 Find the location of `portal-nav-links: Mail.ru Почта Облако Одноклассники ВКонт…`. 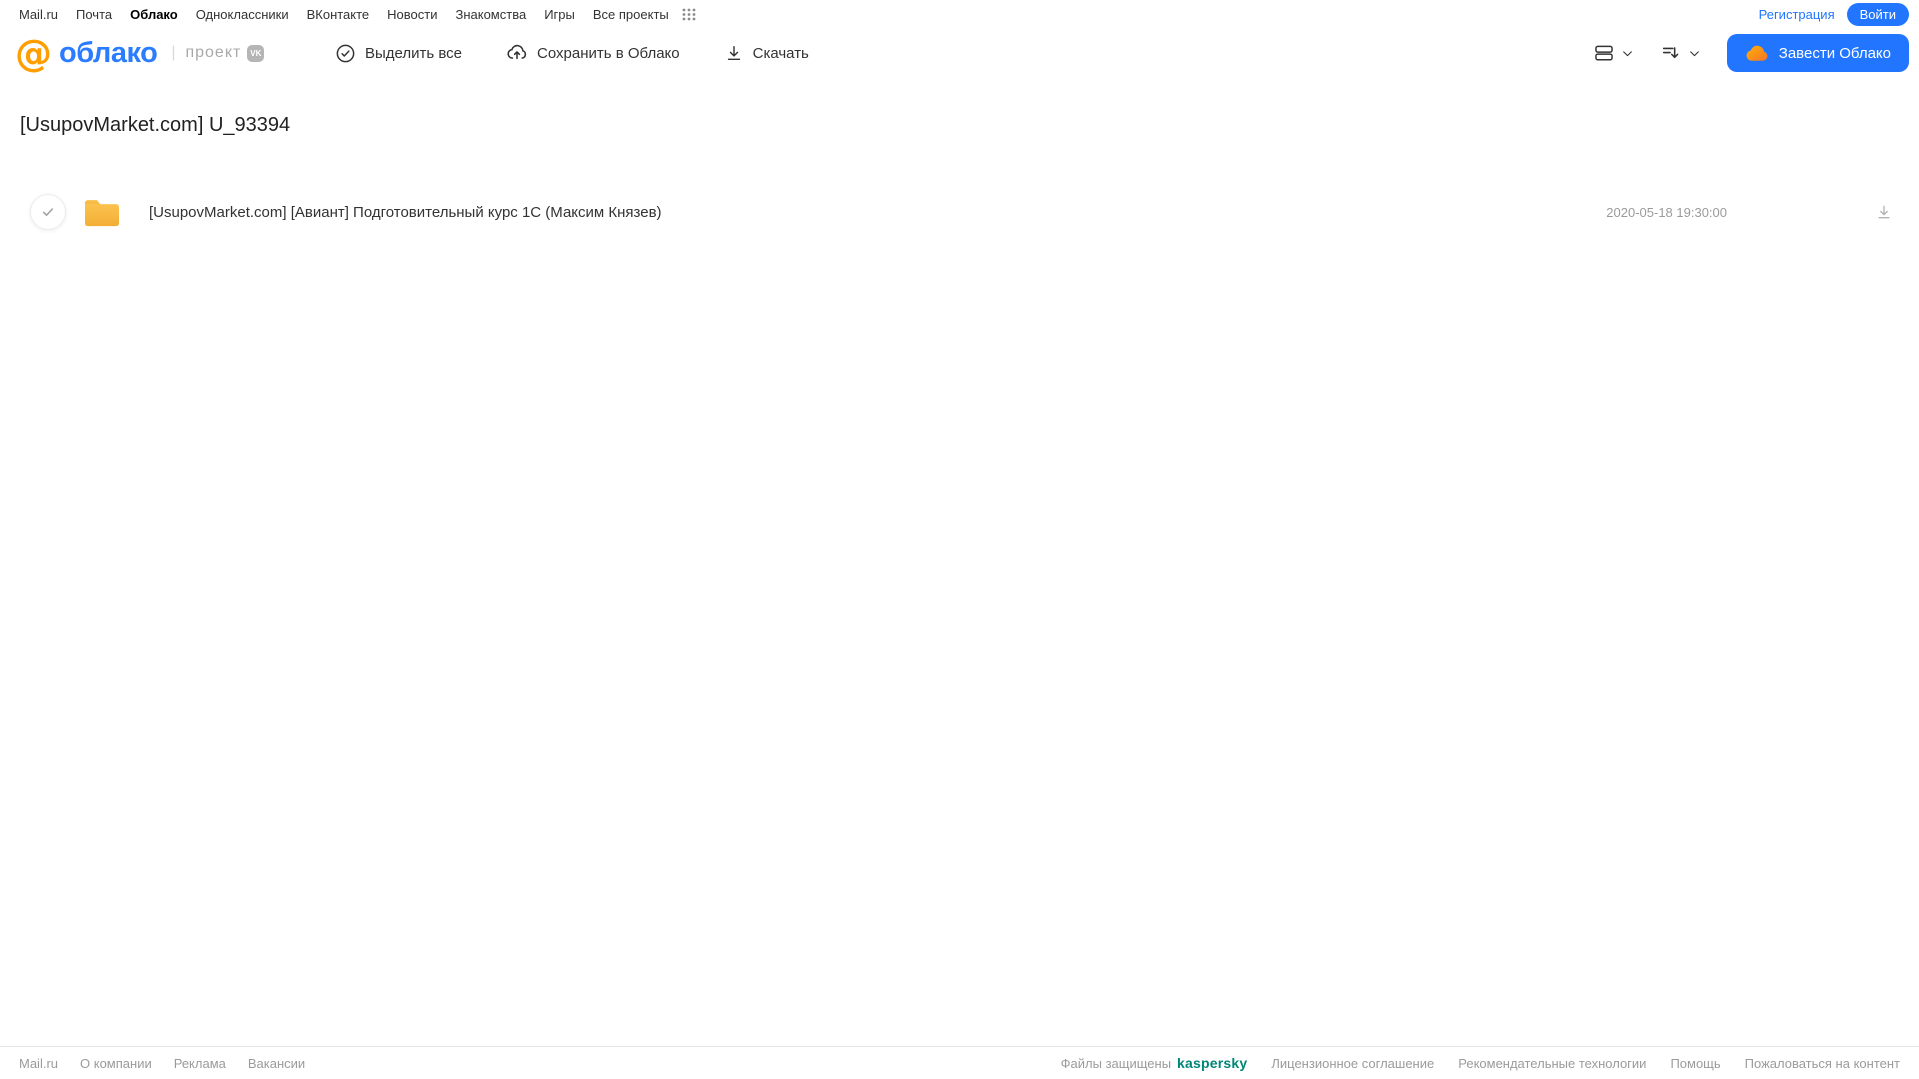

portal-nav-links: Mail.ru Почта Облако Одноклассники ВКонт… is located at coordinates (358, 14).